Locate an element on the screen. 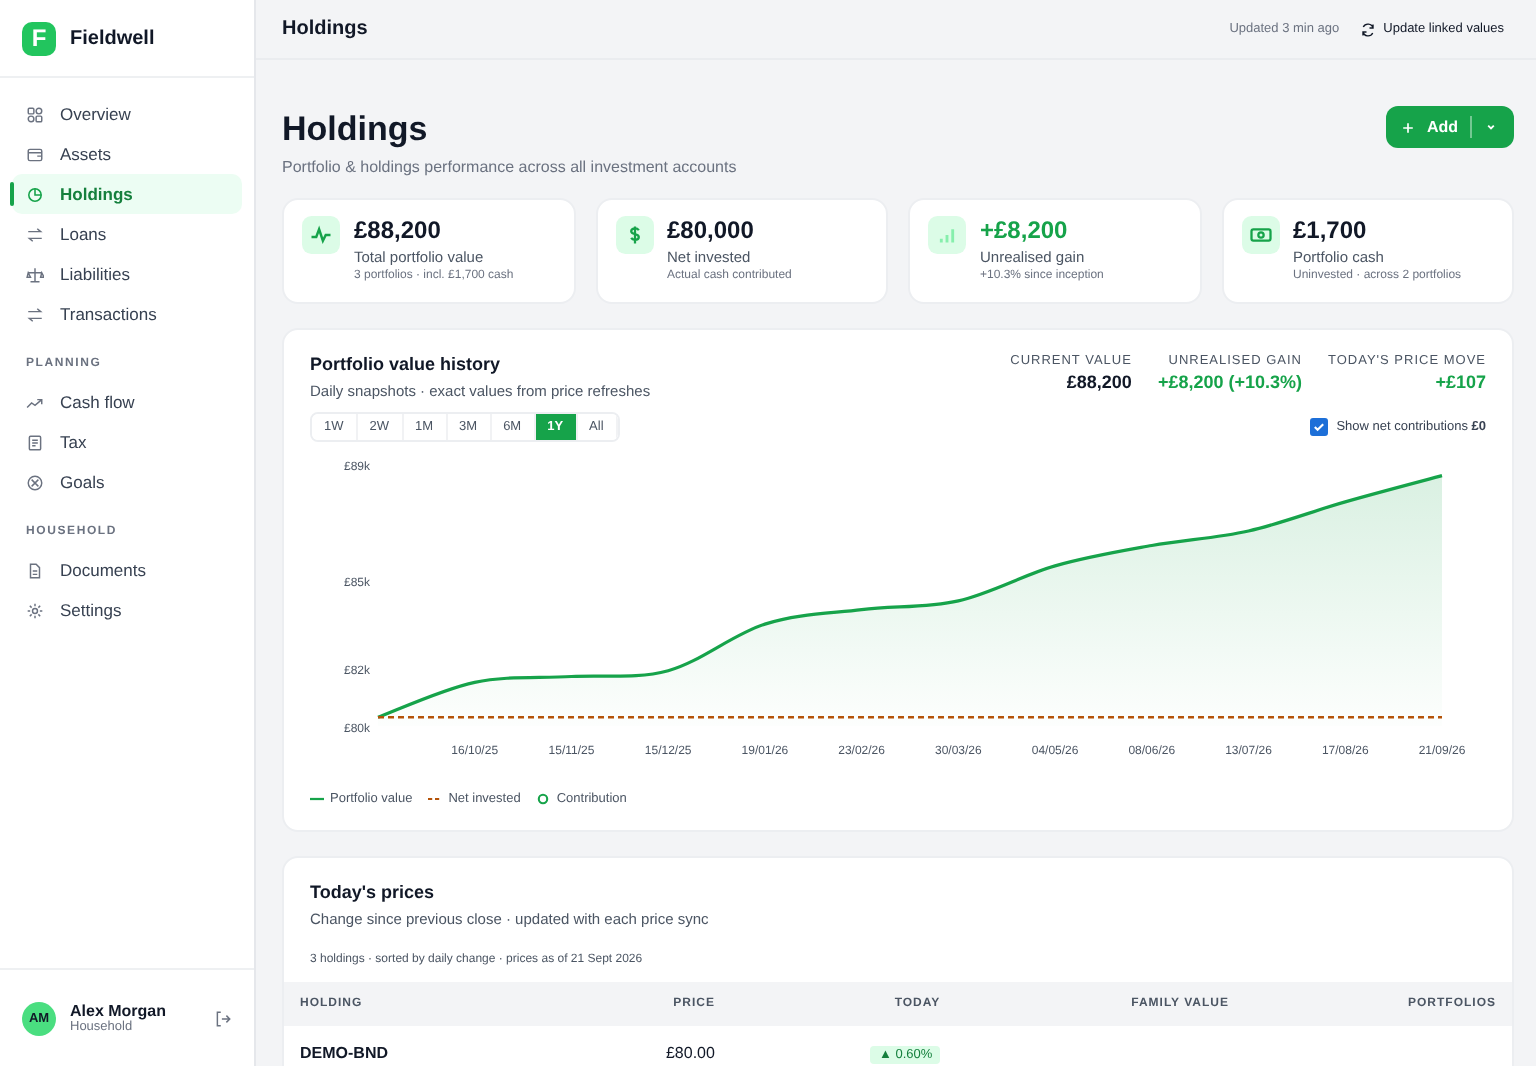 This screenshot has height=1066, width=1536. top-bar-title: Holdings is located at coordinates (326, 29).